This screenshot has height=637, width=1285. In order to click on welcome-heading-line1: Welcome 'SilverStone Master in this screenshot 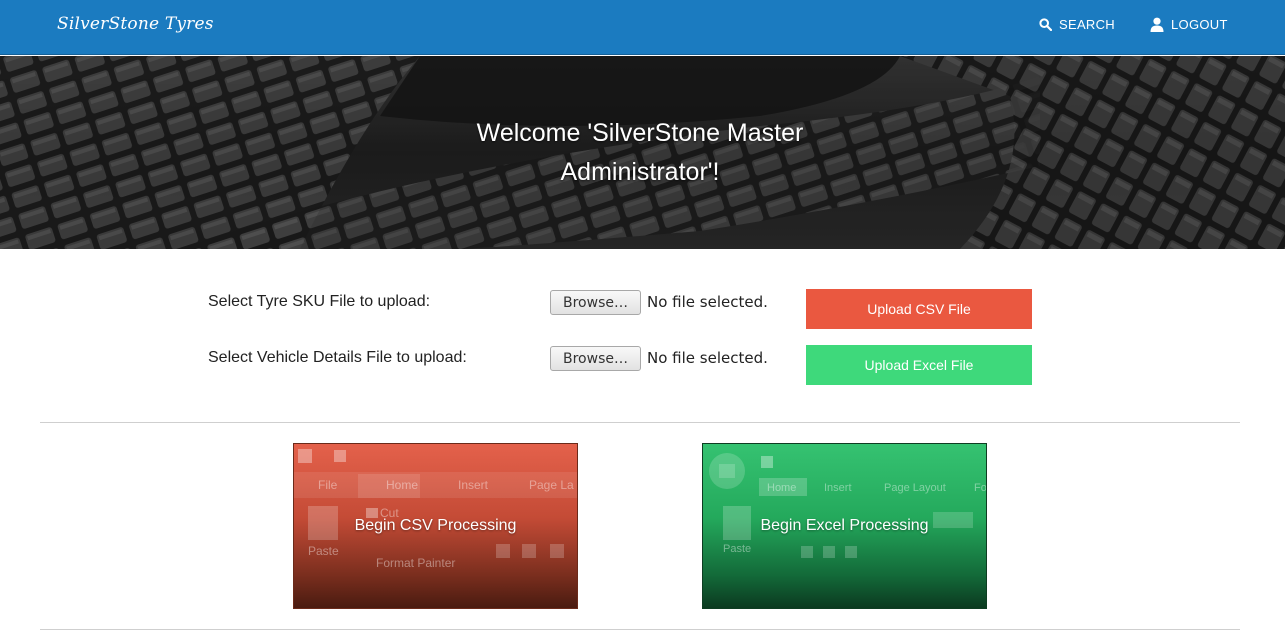, I will do `click(640, 133)`.